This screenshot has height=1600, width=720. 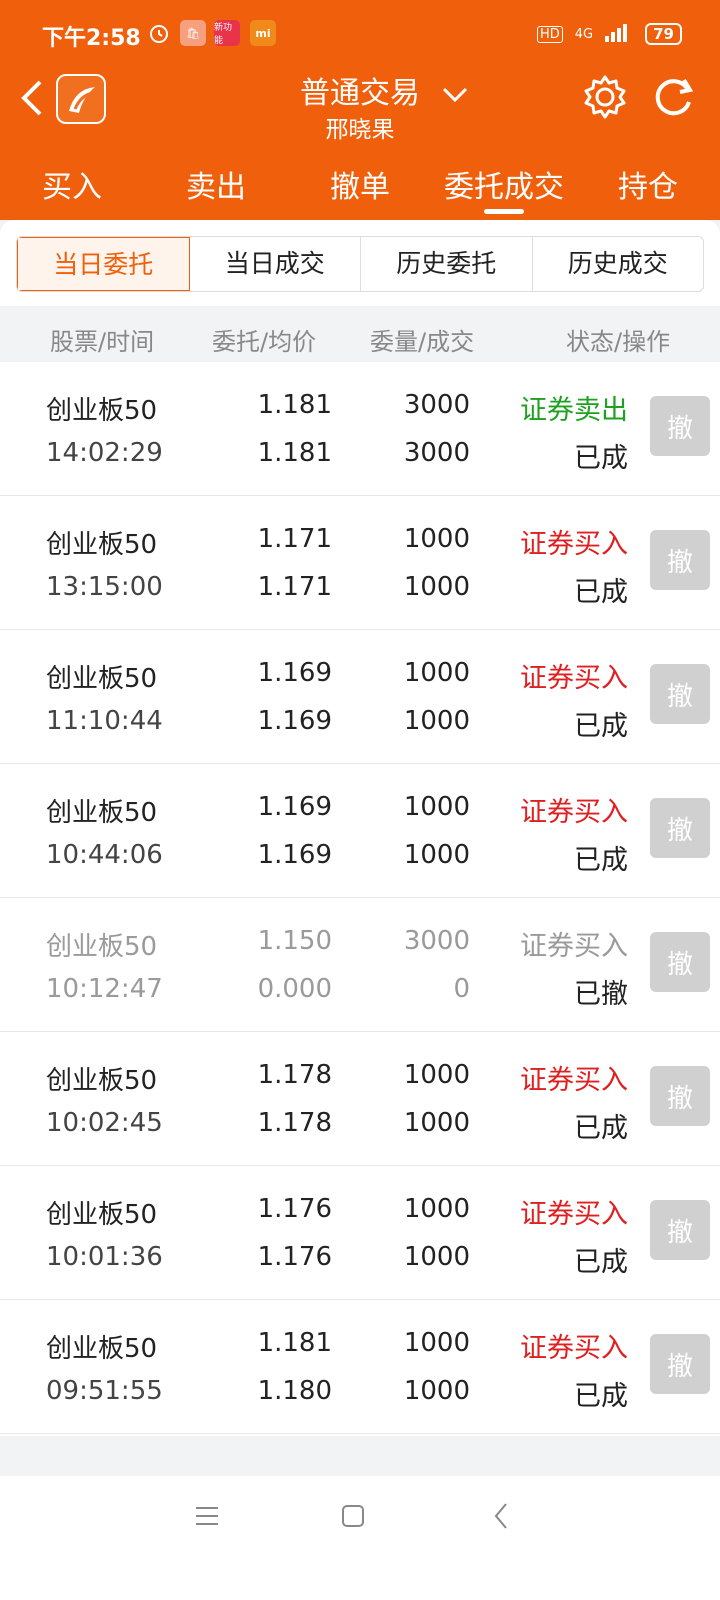 What do you see at coordinates (294, 1209) in the screenshot?
I see `order-price: 1.176` at bounding box center [294, 1209].